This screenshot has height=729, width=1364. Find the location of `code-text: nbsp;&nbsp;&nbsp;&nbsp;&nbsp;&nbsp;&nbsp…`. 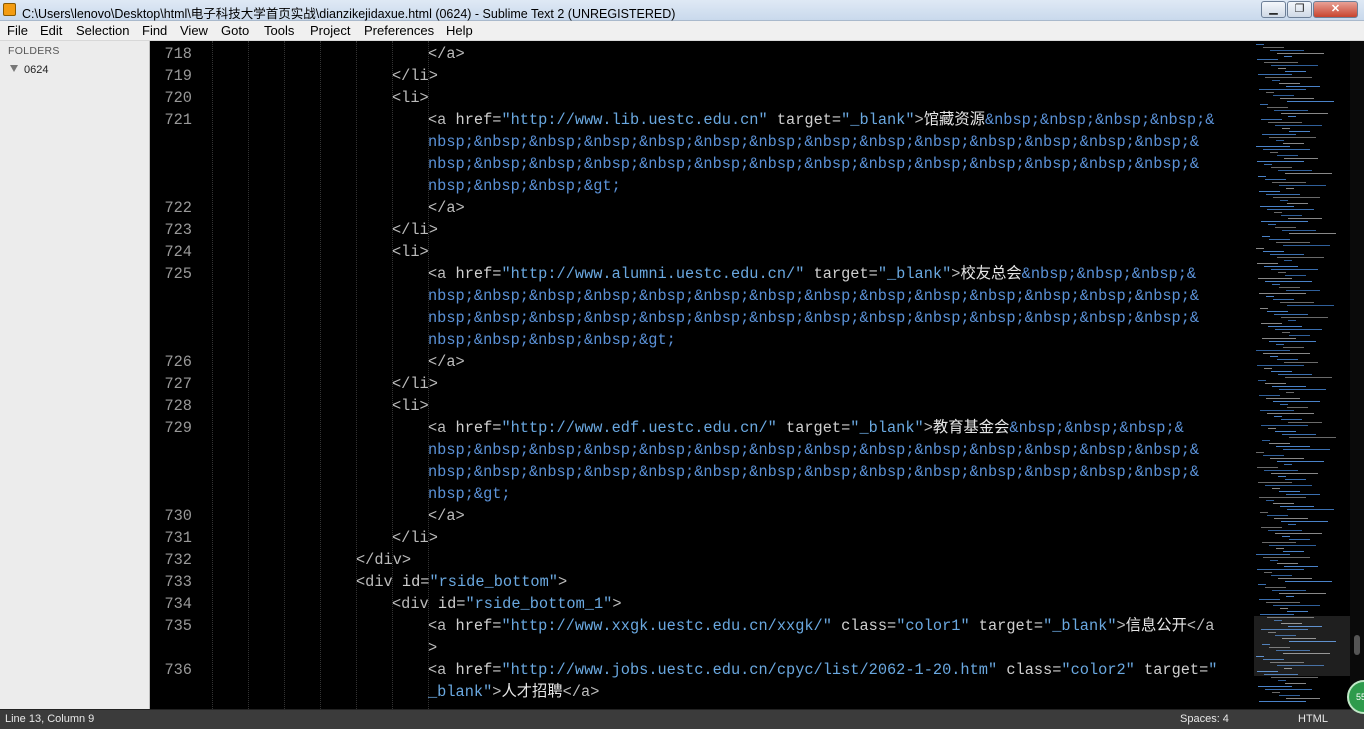

code-text: nbsp;&nbsp;&nbsp;&nbsp;&nbsp;&nbsp;&nbsp… is located at coordinates (813, 450).